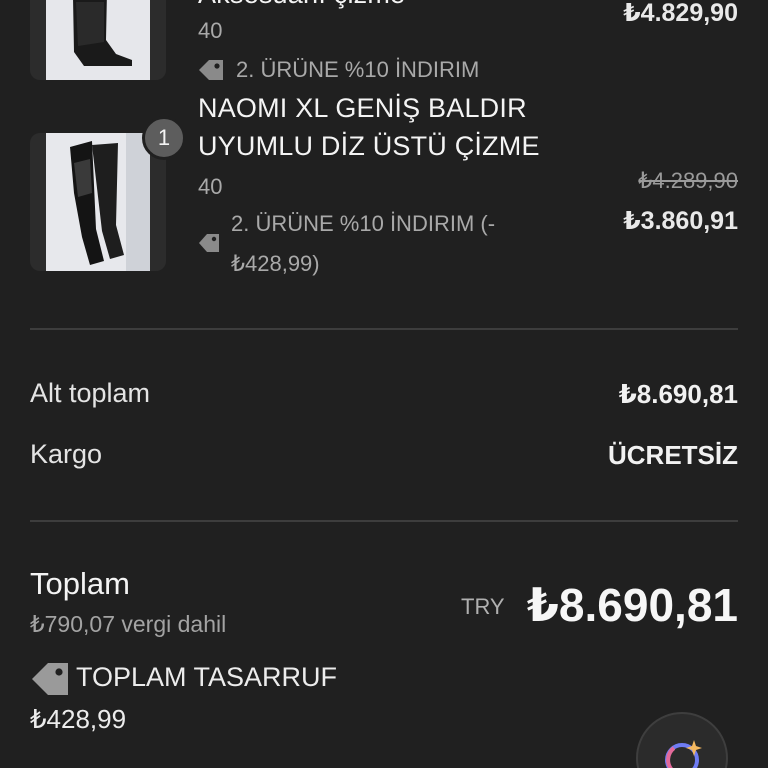  I want to click on subtotal-value: ₺8.690,81, so click(678, 394).